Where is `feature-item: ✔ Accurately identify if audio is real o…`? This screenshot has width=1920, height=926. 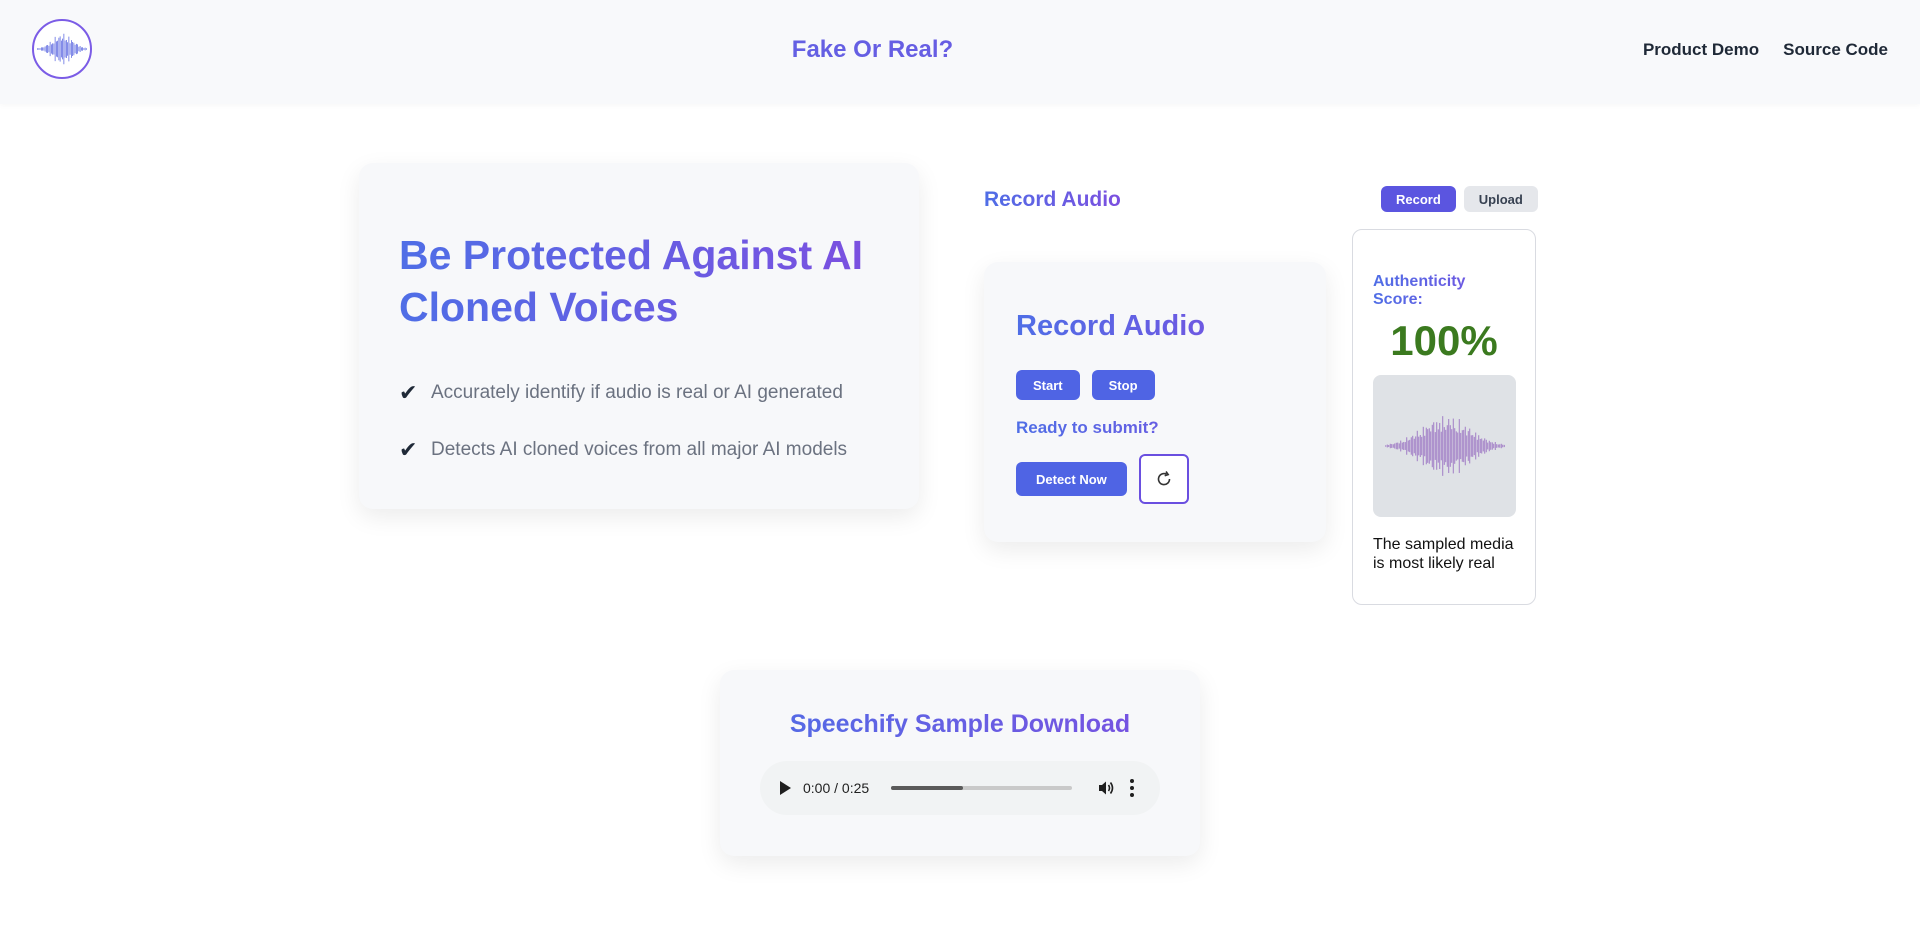 feature-item: ✔ Accurately identify if audio is real o… is located at coordinates (639, 393).